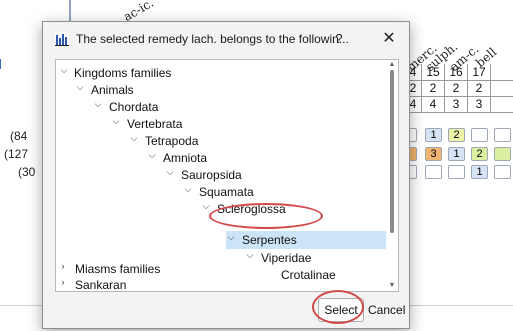 The image size is (513, 331). What do you see at coordinates (185, 158) in the screenshot?
I see `tree-node-amniota: Amniota` at bounding box center [185, 158].